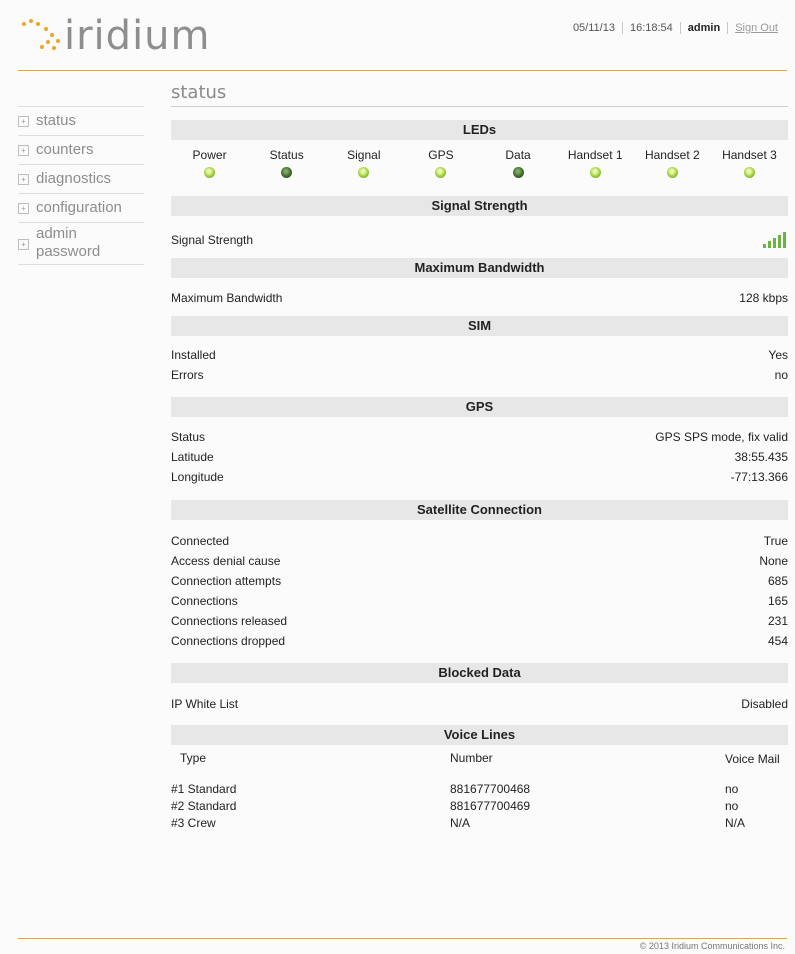 This screenshot has width=795, height=954. Describe the element at coordinates (479, 641) in the screenshot. I see `sat-dropped-row: Connections dropped 454` at that location.